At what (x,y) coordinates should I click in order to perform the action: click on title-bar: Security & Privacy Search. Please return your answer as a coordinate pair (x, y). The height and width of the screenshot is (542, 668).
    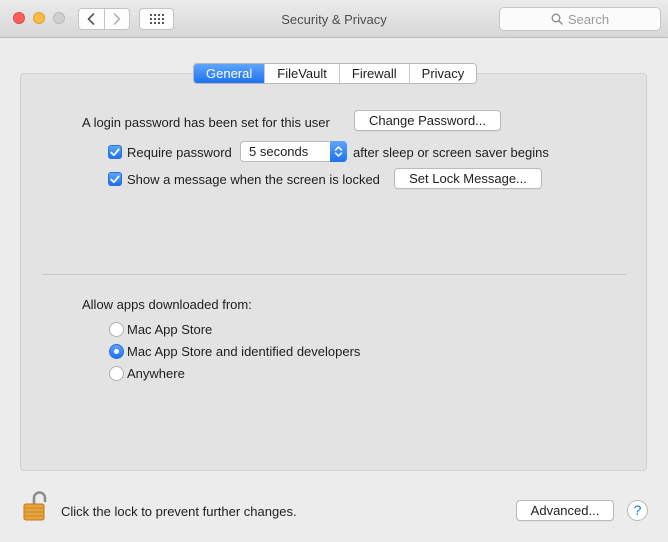
    Looking at the image, I should click on (334, 19).